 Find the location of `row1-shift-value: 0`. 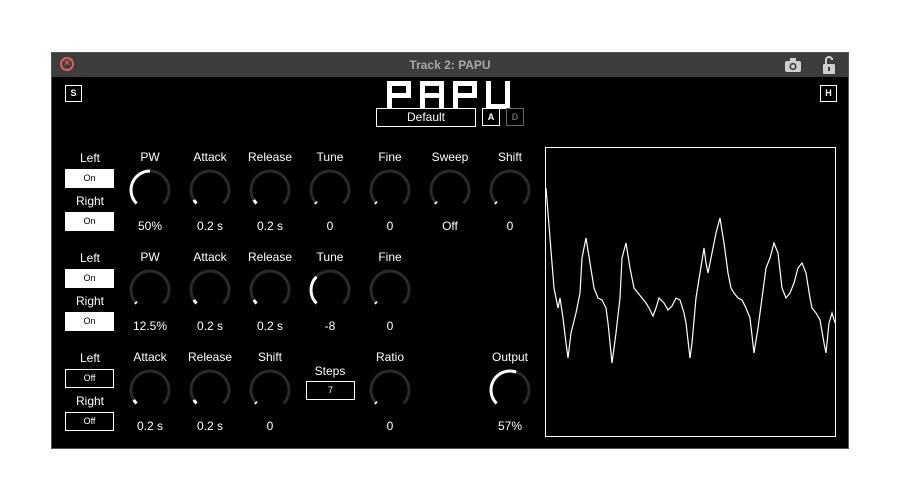

row1-shift-value: 0 is located at coordinates (510, 226).